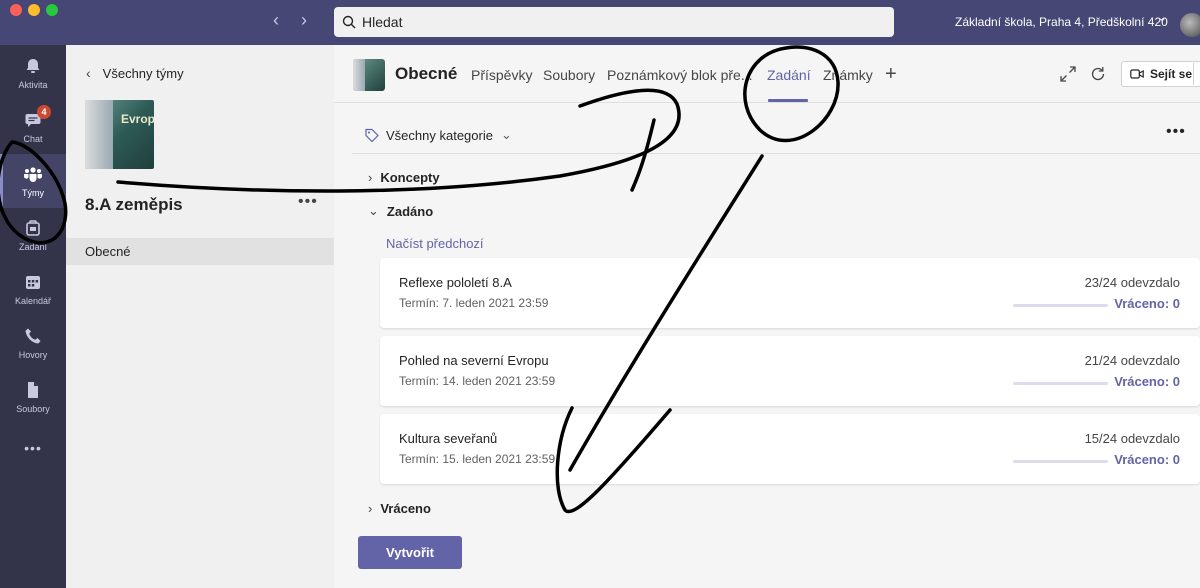 This screenshot has width=1200, height=588. What do you see at coordinates (1098, 74) in the screenshot?
I see `refresh-icon` at bounding box center [1098, 74].